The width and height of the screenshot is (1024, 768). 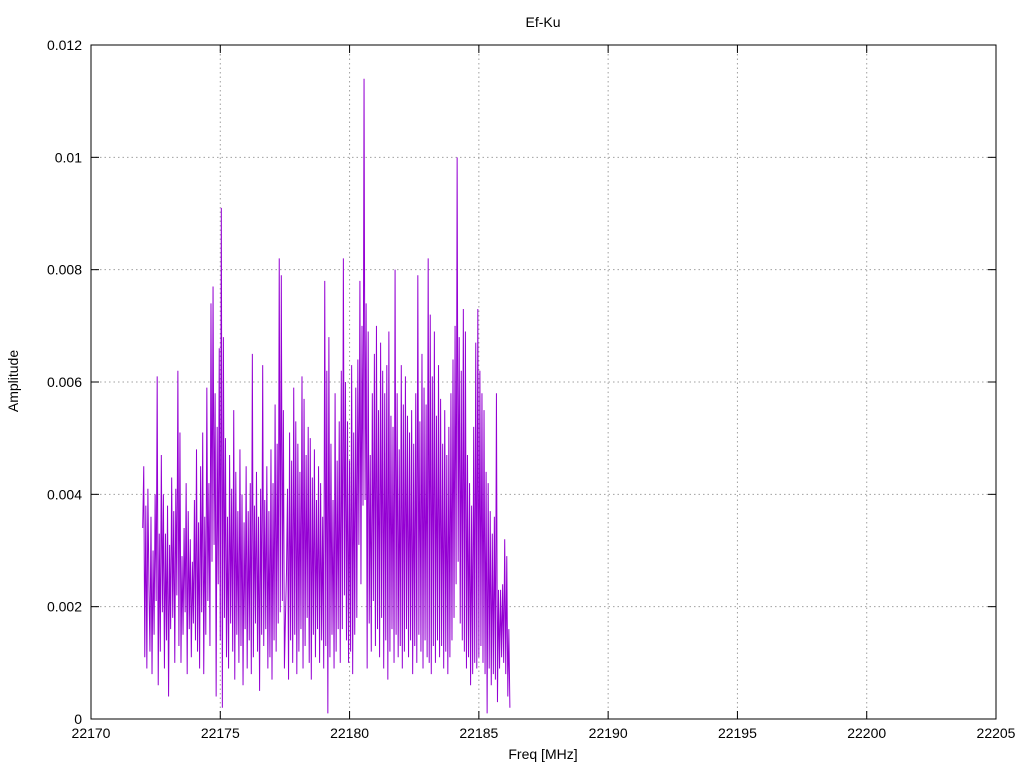 I want to click on y-tick-labels: 0 0.002 0.004 0.006 0.008 0.01 0.012, so click(x=64, y=382).